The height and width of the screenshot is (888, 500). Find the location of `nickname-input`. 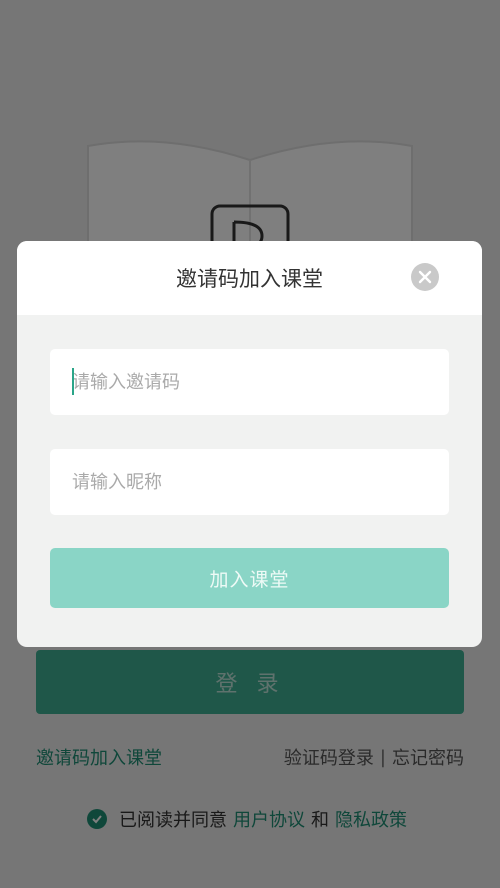

nickname-input is located at coordinates (249, 482).